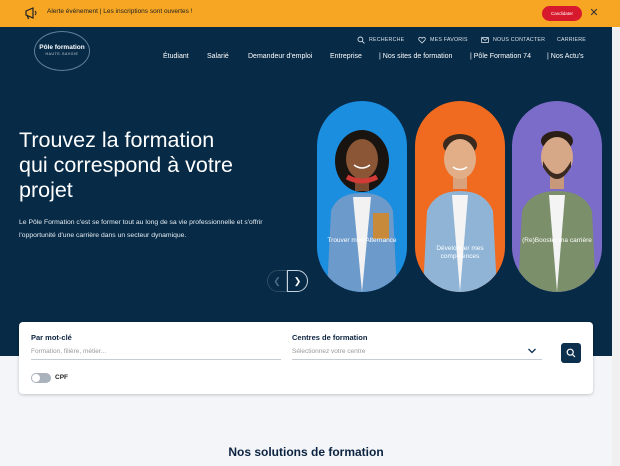 Image resolution: width=620 pixels, height=466 pixels. What do you see at coordinates (519, 40) in the screenshot?
I see `utility-contact-label: NOUS CONTACTER` at bounding box center [519, 40].